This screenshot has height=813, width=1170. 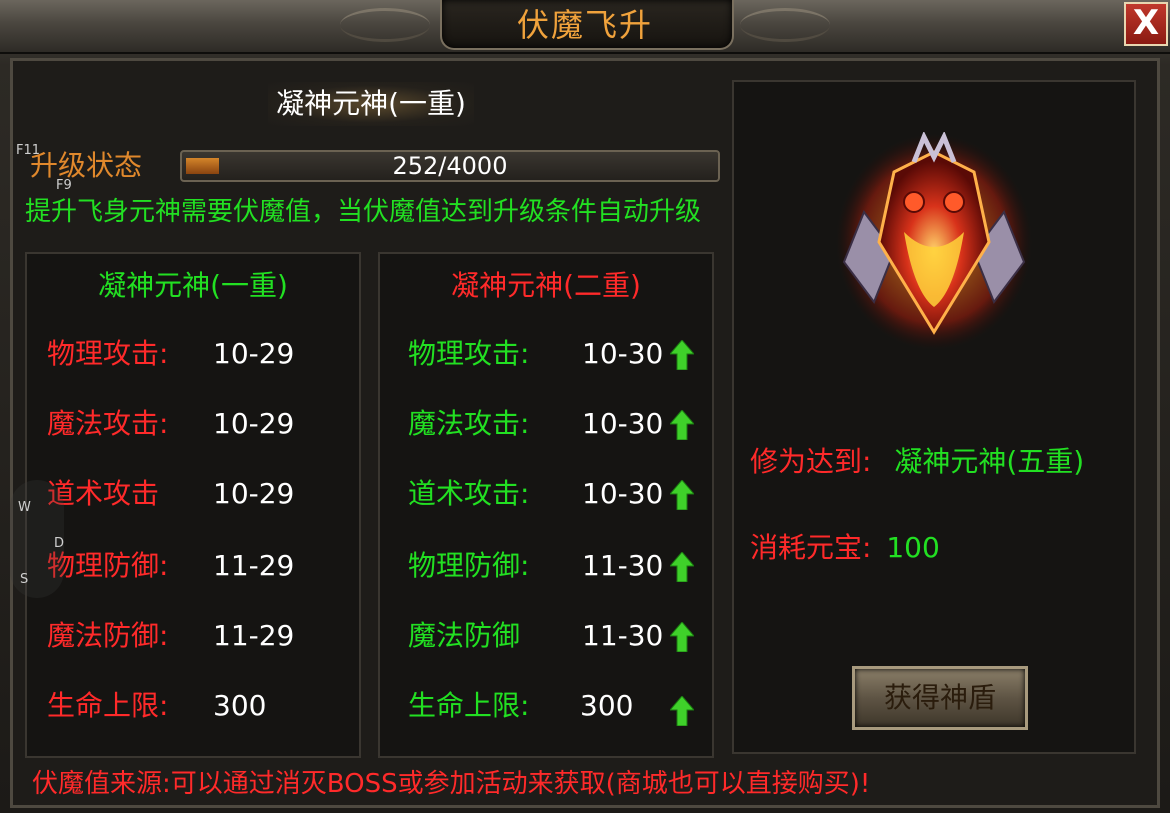 What do you see at coordinates (546, 566) in the screenshot?
I see `stat-row: 物理防御: 11-30` at bounding box center [546, 566].